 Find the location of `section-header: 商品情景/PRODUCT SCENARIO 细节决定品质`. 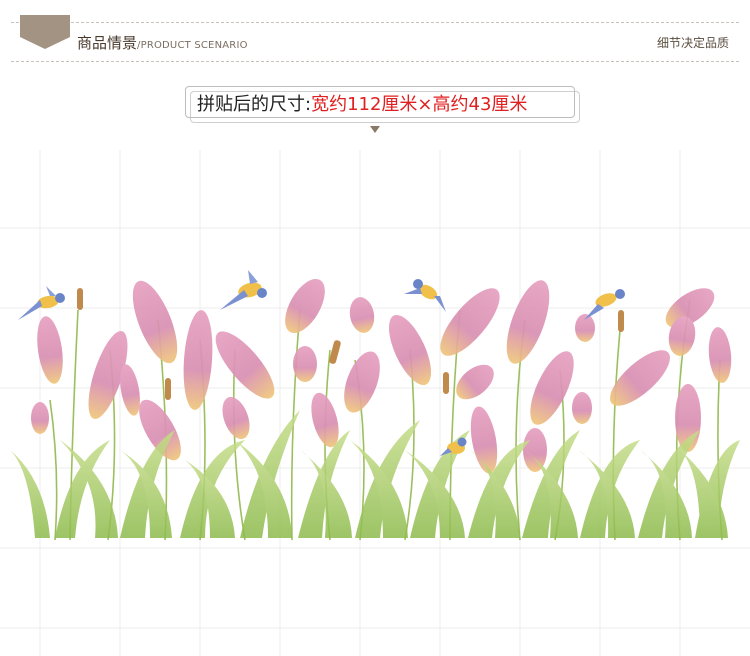

section-header: 商品情景/PRODUCT SCENARIO 细节决定品质 is located at coordinates (375, 38).